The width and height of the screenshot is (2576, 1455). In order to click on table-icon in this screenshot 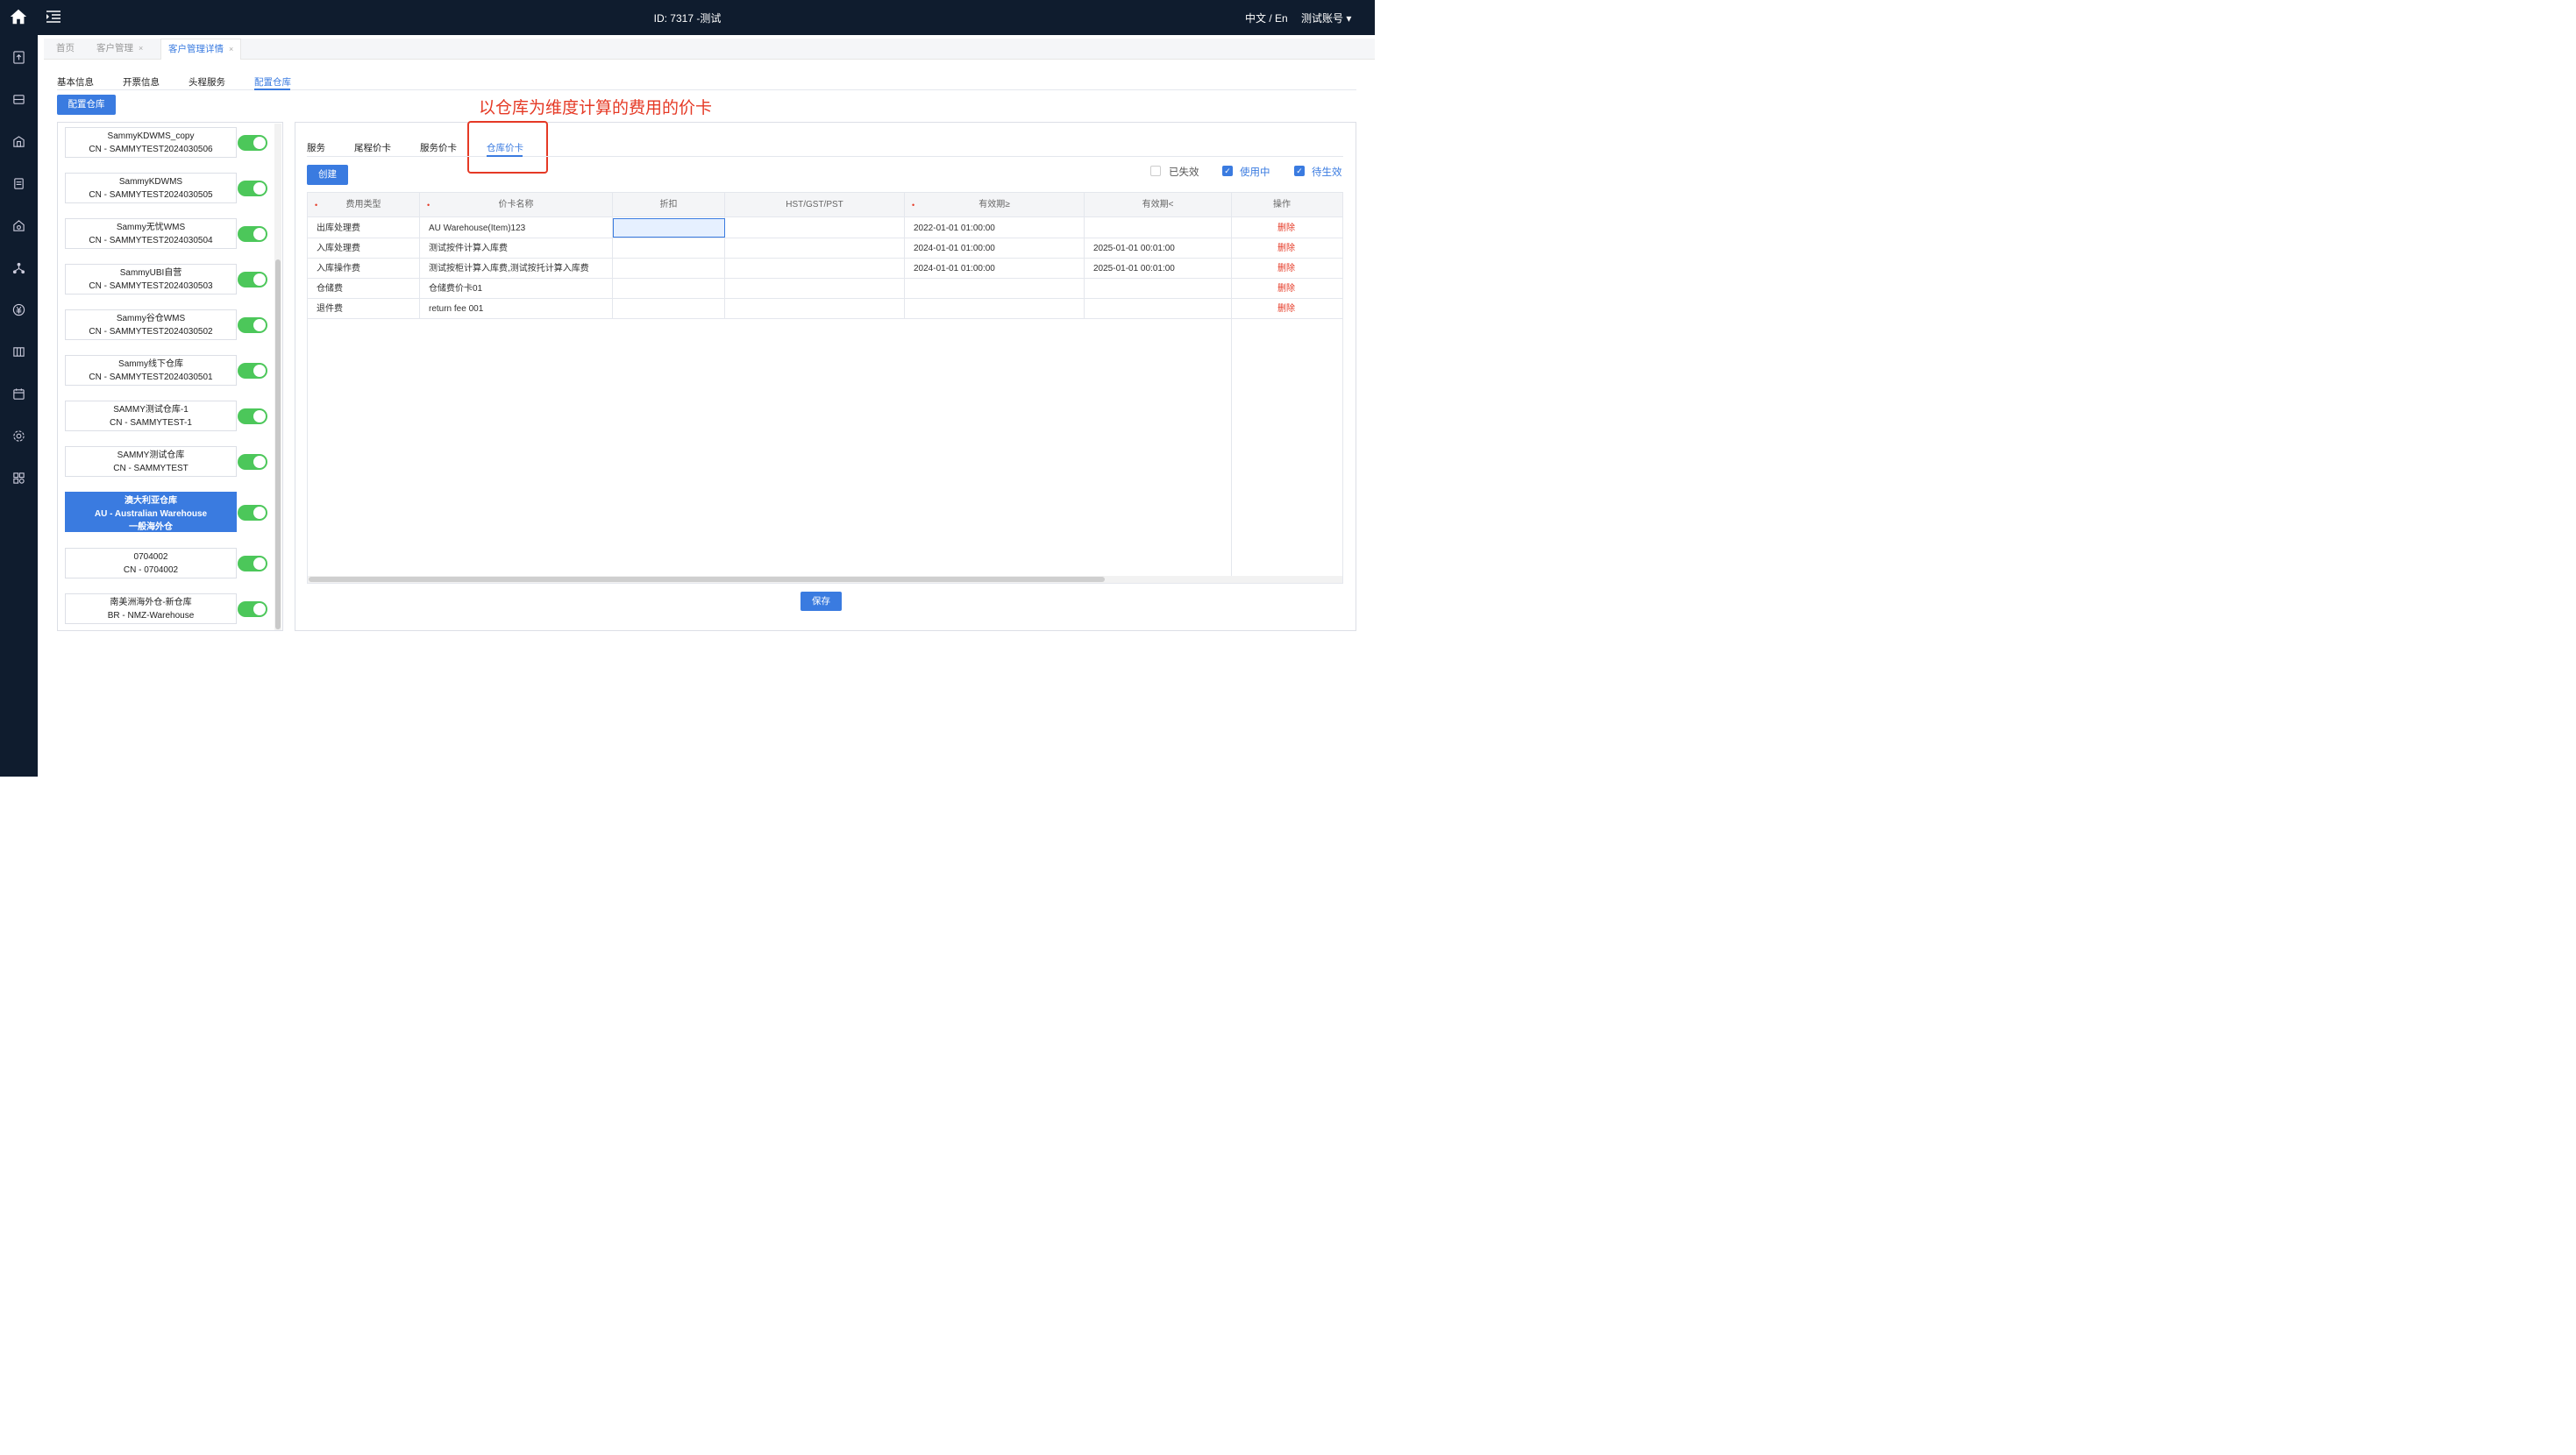, I will do `click(18, 351)`.